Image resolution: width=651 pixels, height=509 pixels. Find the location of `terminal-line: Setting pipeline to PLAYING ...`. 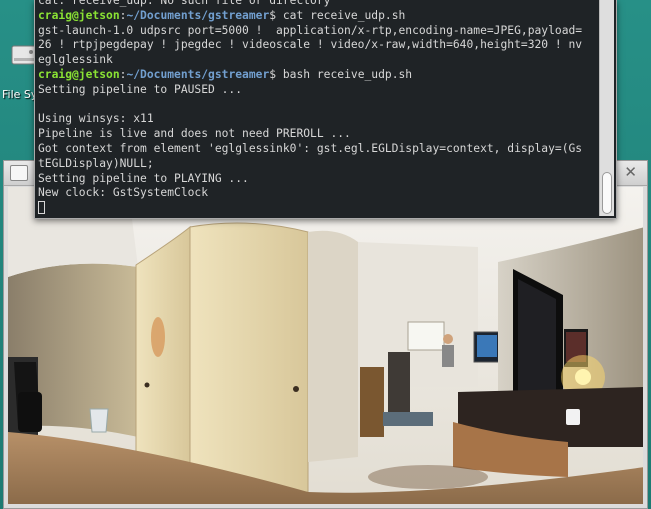

terminal-line: Setting pipeline to PLAYING ... is located at coordinates (143, 178).